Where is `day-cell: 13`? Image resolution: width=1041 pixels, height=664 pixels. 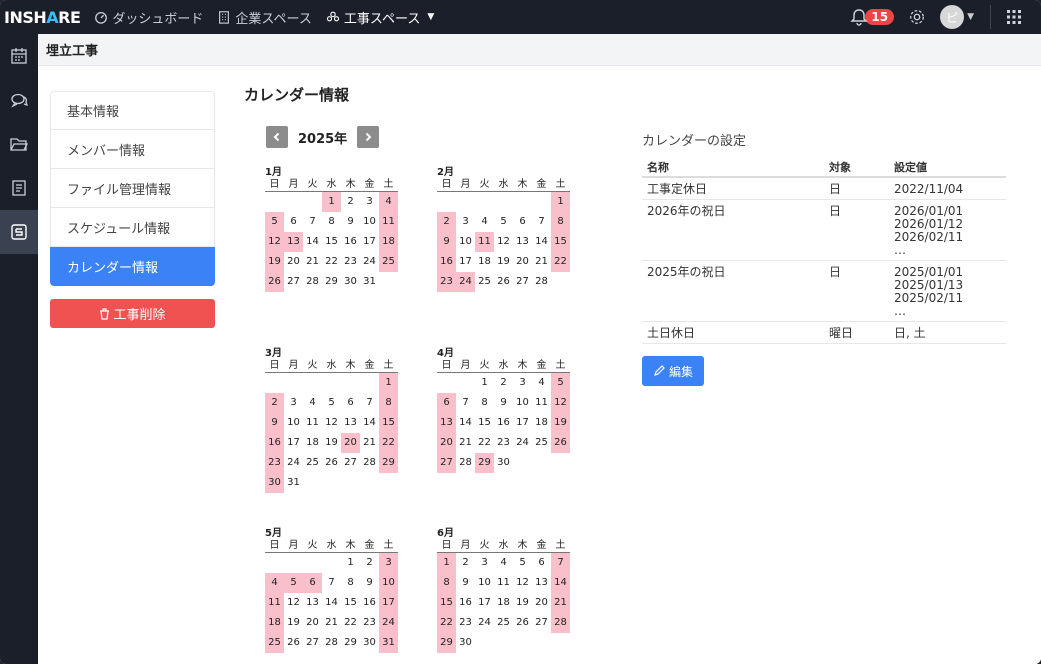
day-cell: 13 is located at coordinates (446, 423).